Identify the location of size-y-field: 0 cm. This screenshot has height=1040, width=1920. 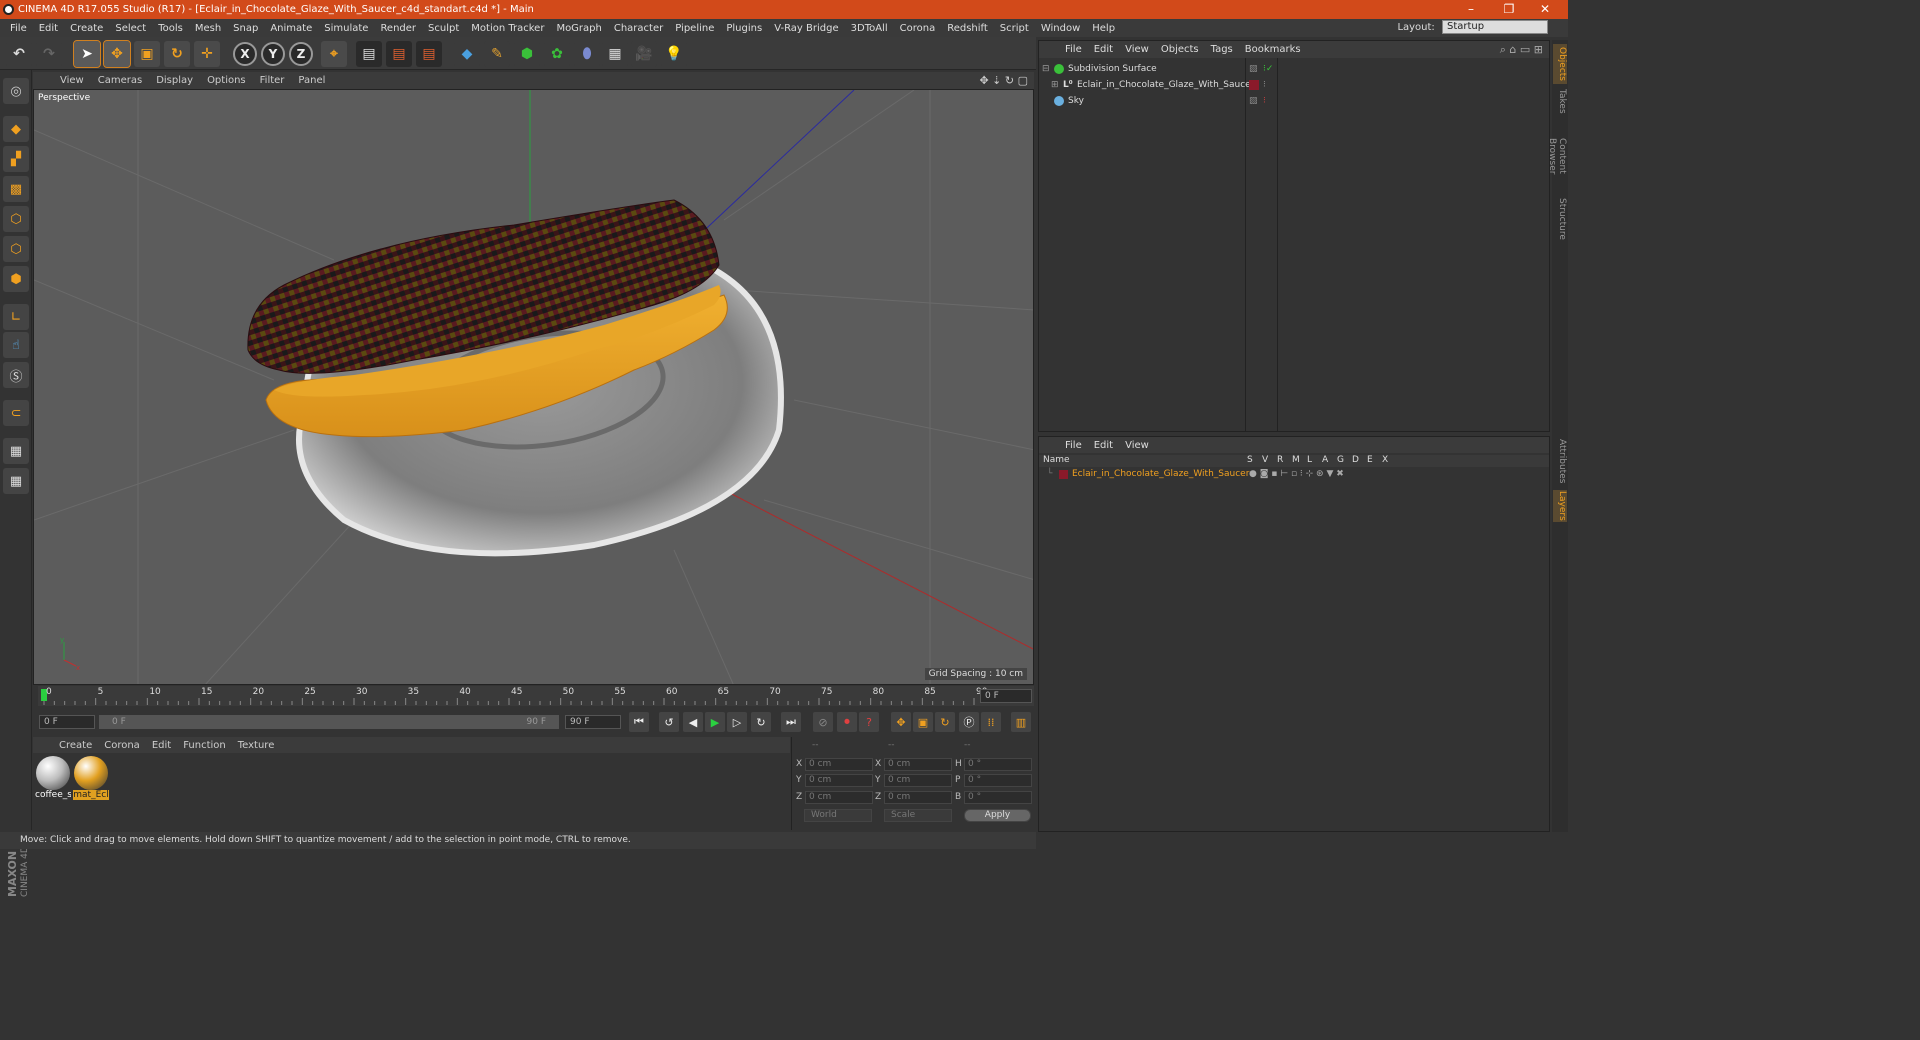
(918, 780).